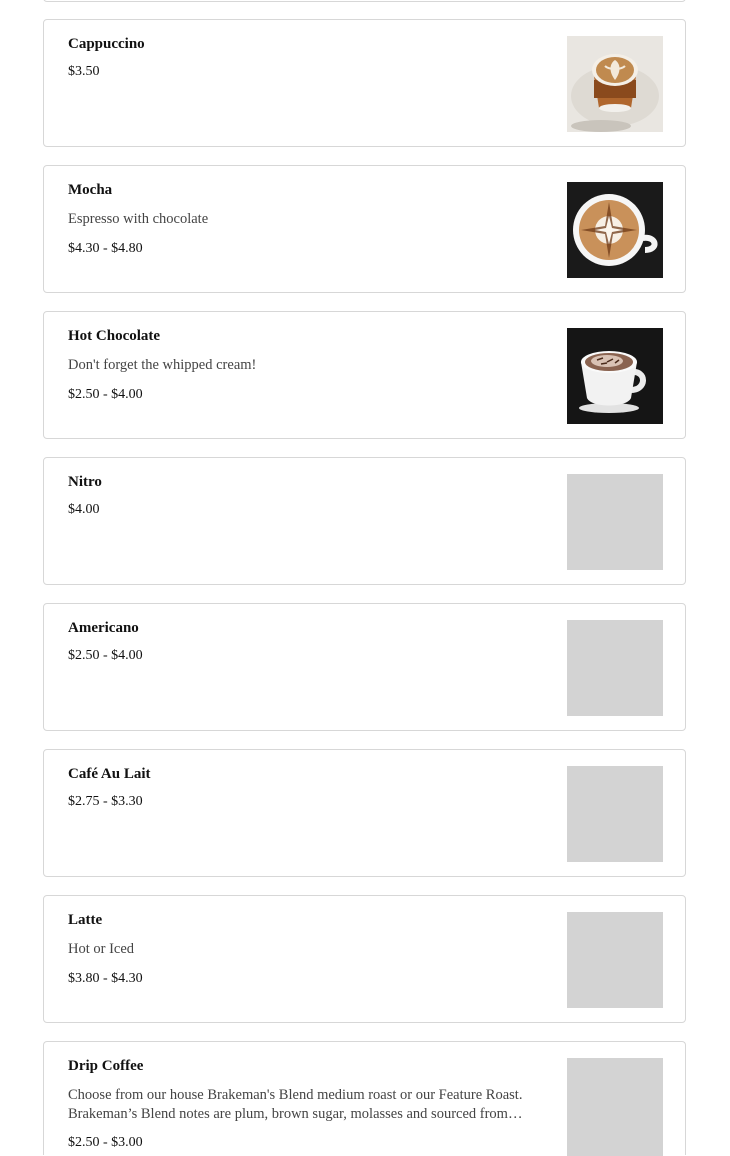 This screenshot has height=1156, width=730. What do you see at coordinates (105, 248) in the screenshot?
I see `item-price: $4.30 - $4.80` at bounding box center [105, 248].